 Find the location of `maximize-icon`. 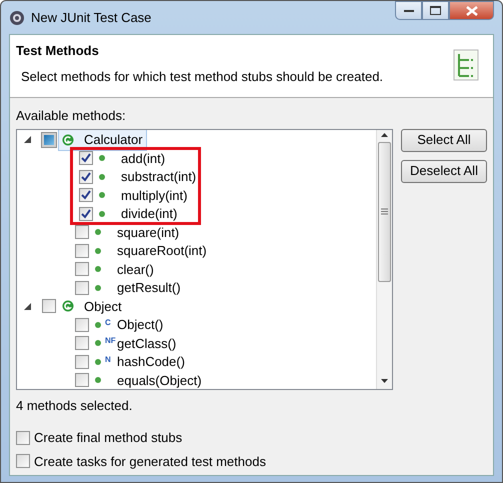

maximize-icon is located at coordinates (435, 10).